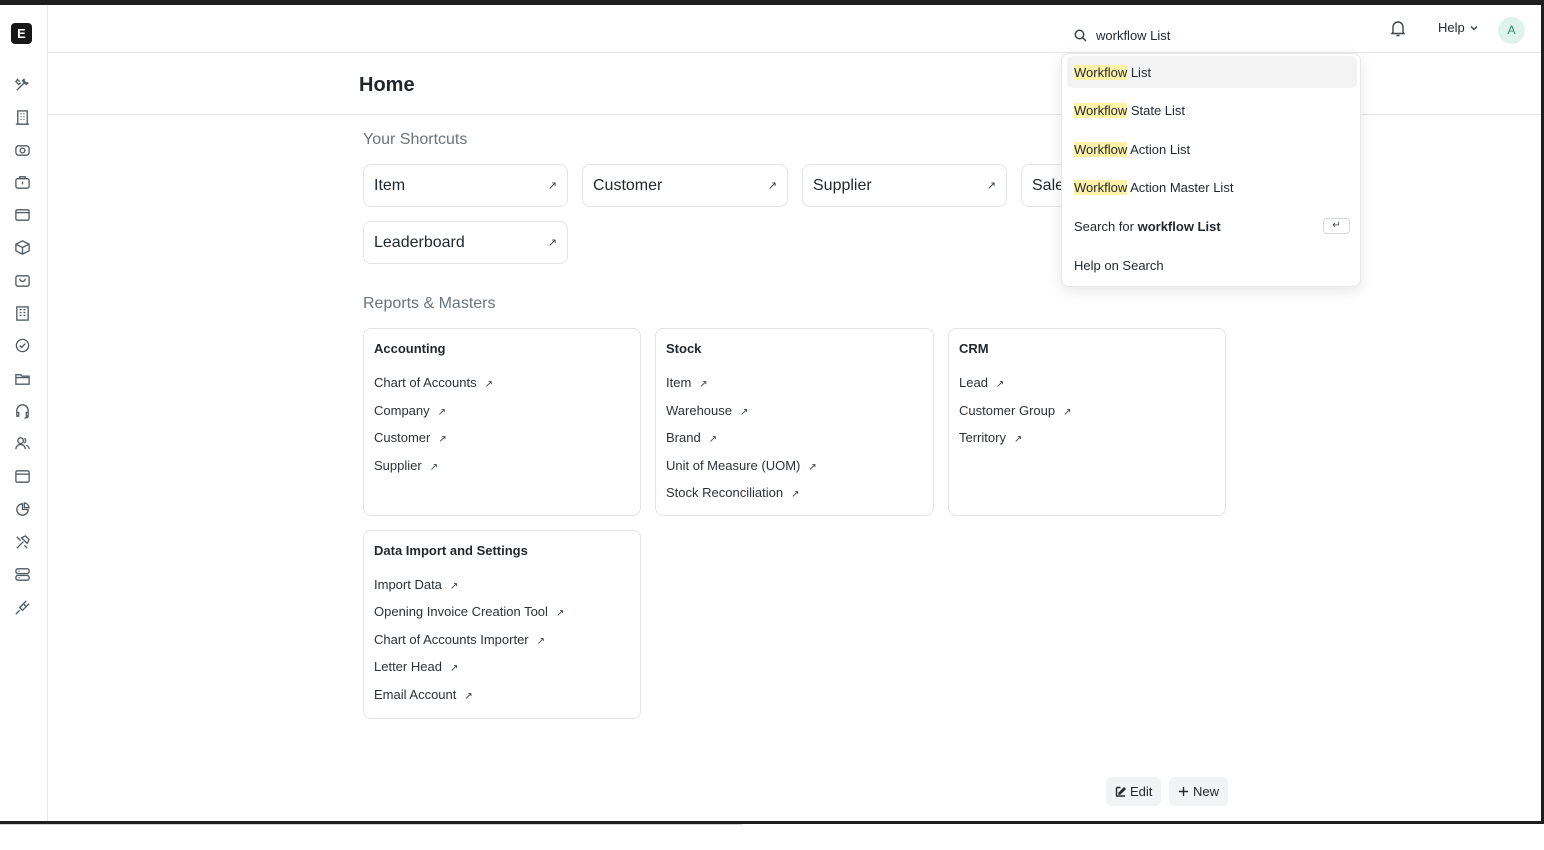 Image resolution: width=1544 pixels, height=850 pixels. What do you see at coordinates (22, 313) in the screenshot?
I see `office-icon` at bounding box center [22, 313].